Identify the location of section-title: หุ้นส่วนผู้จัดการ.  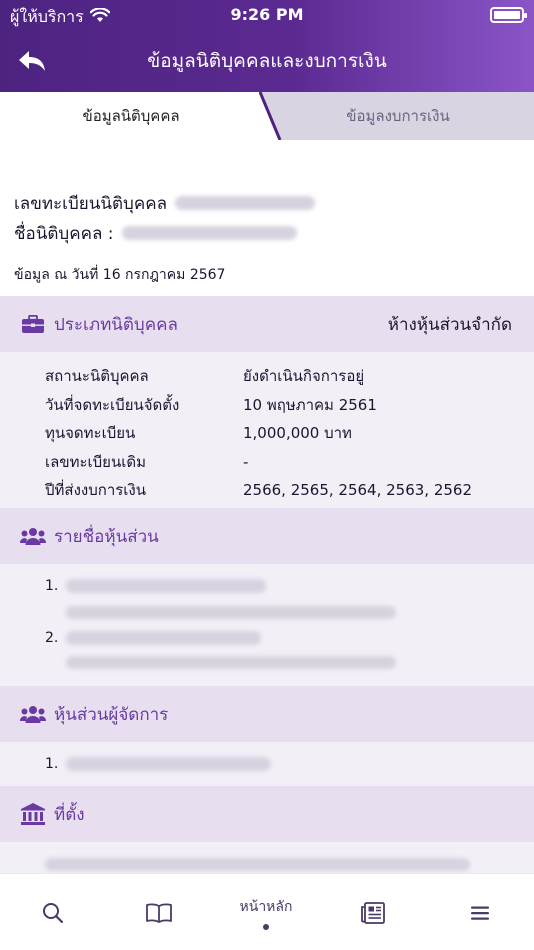
(111, 714).